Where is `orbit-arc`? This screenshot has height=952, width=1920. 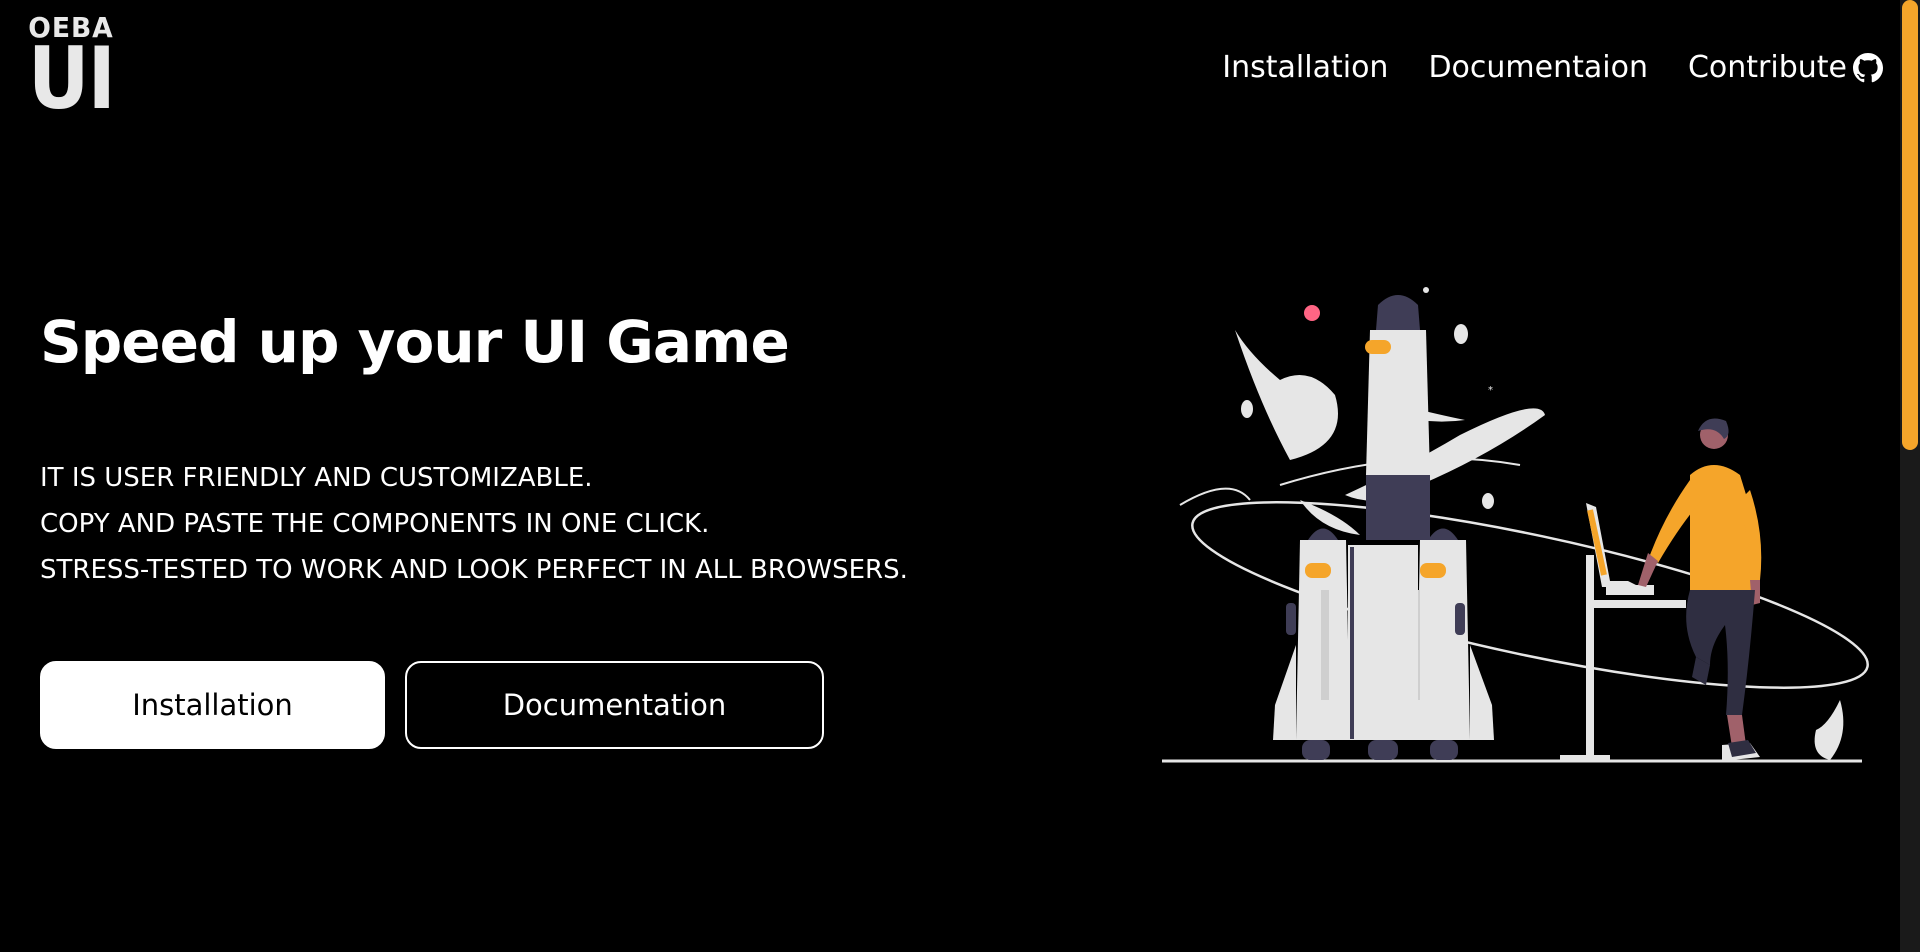
orbit-arc is located at coordinates (1215, 496).